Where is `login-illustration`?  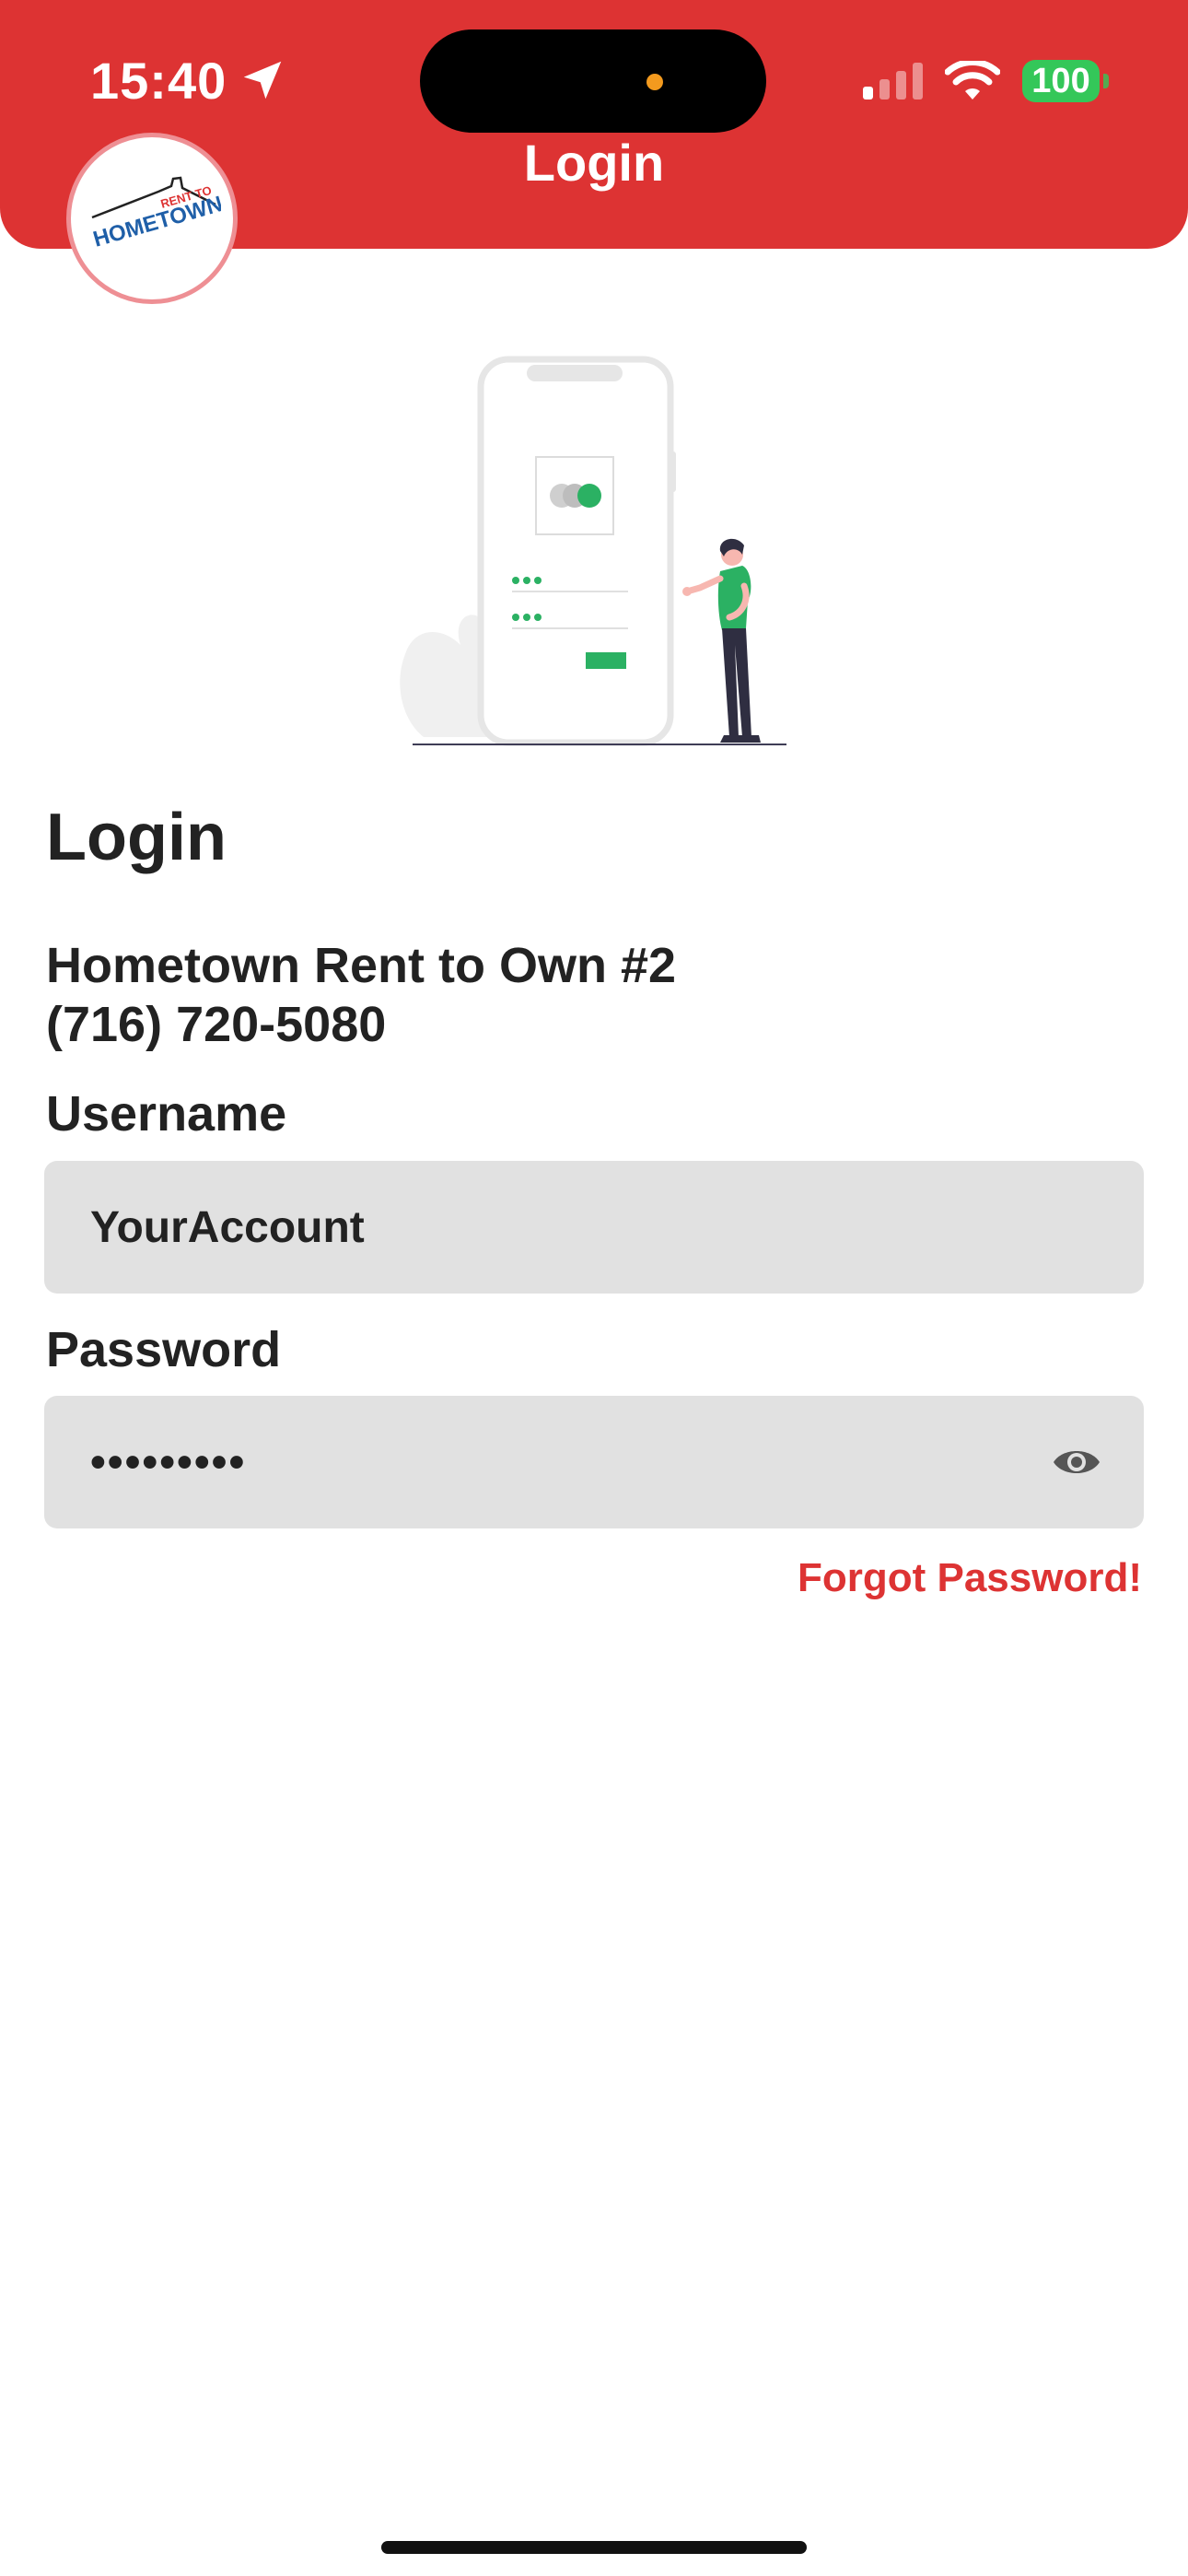 login-illustration is located at coordinates (593, 551).